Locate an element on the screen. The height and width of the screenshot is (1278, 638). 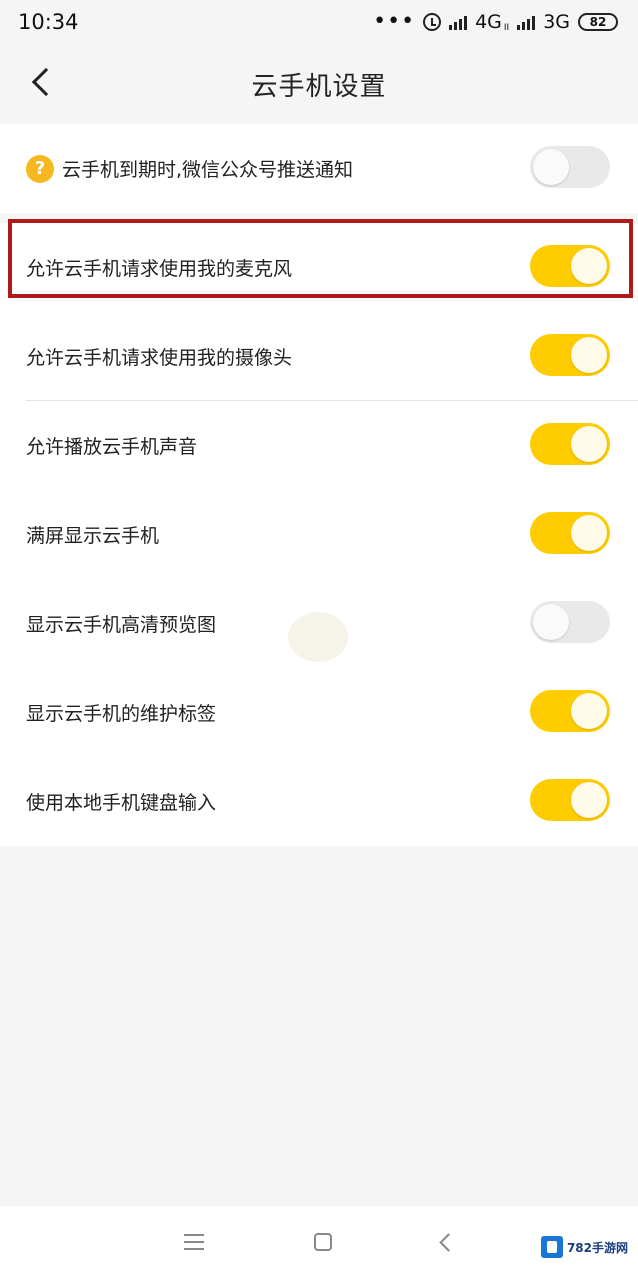
status-icons: ••• 4G II 3G 82 is located at coordinates (495, 22).